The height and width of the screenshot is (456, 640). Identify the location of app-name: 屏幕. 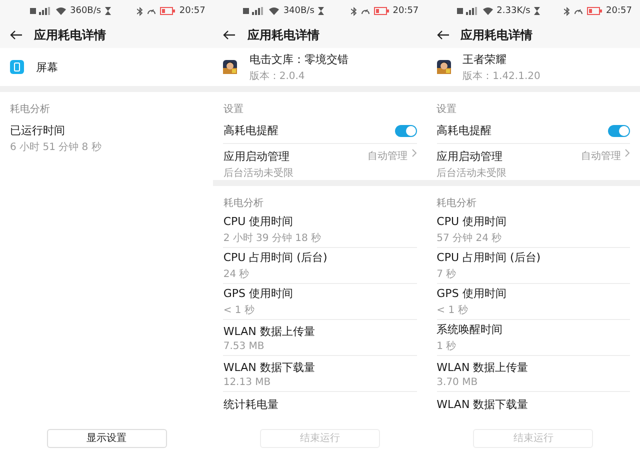
(47, 67).